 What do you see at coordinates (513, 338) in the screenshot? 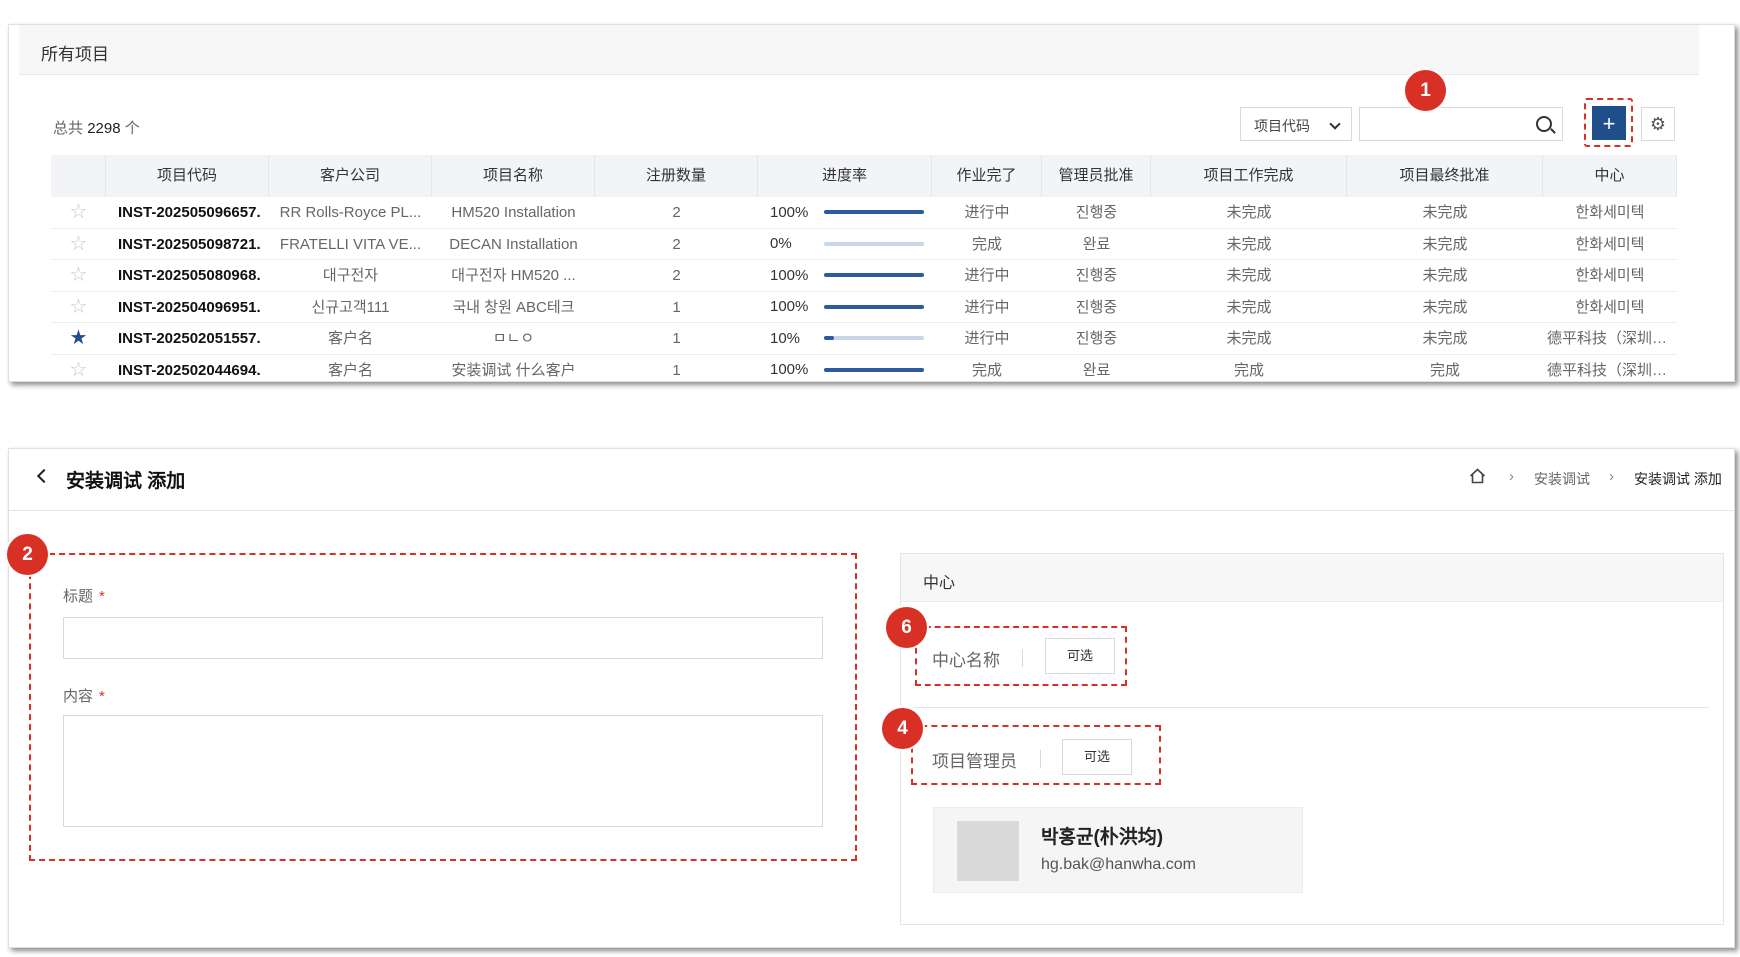
I see `project-name-cell: ㅁㄴㅇ` at bounding box center [513, 338].